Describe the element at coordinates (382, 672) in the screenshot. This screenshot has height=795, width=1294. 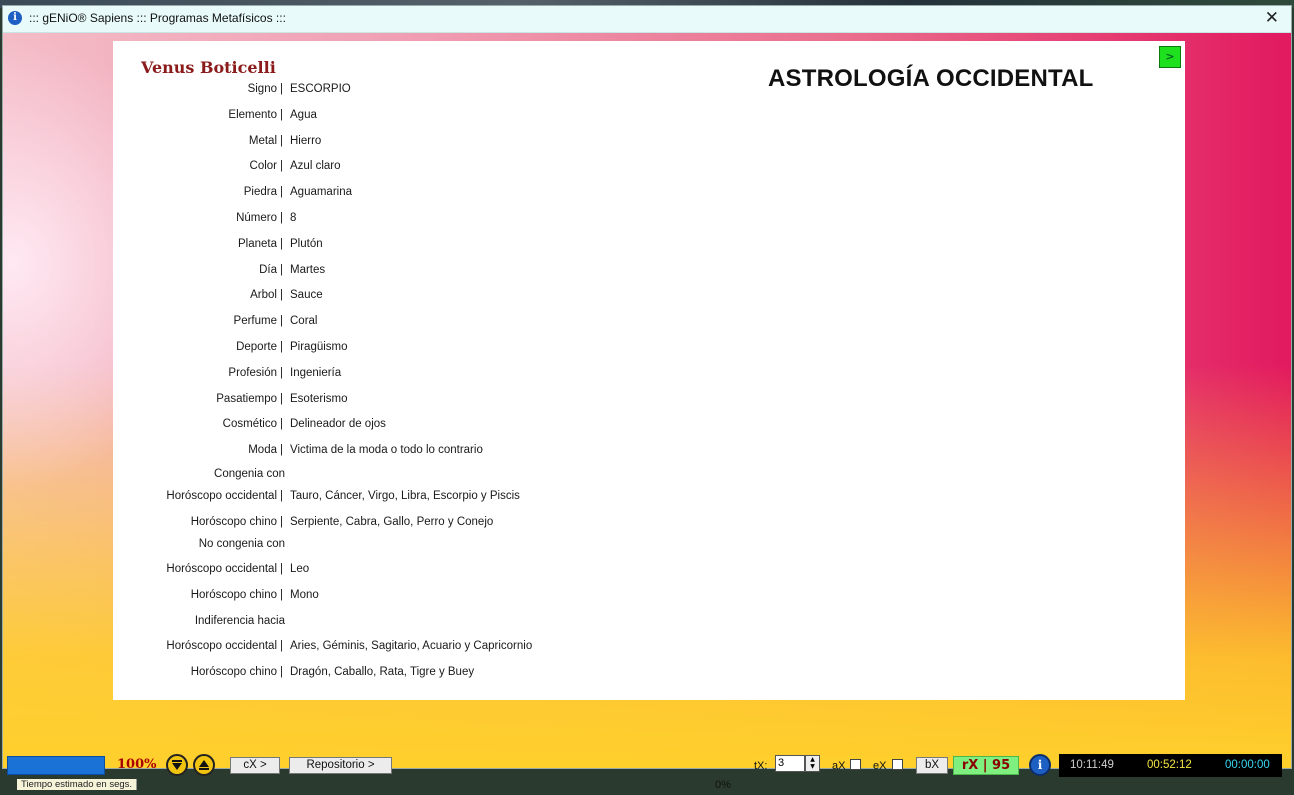
I see `row-value: Dragón, Caballo, Rata, Tigre y Buey` at that location.